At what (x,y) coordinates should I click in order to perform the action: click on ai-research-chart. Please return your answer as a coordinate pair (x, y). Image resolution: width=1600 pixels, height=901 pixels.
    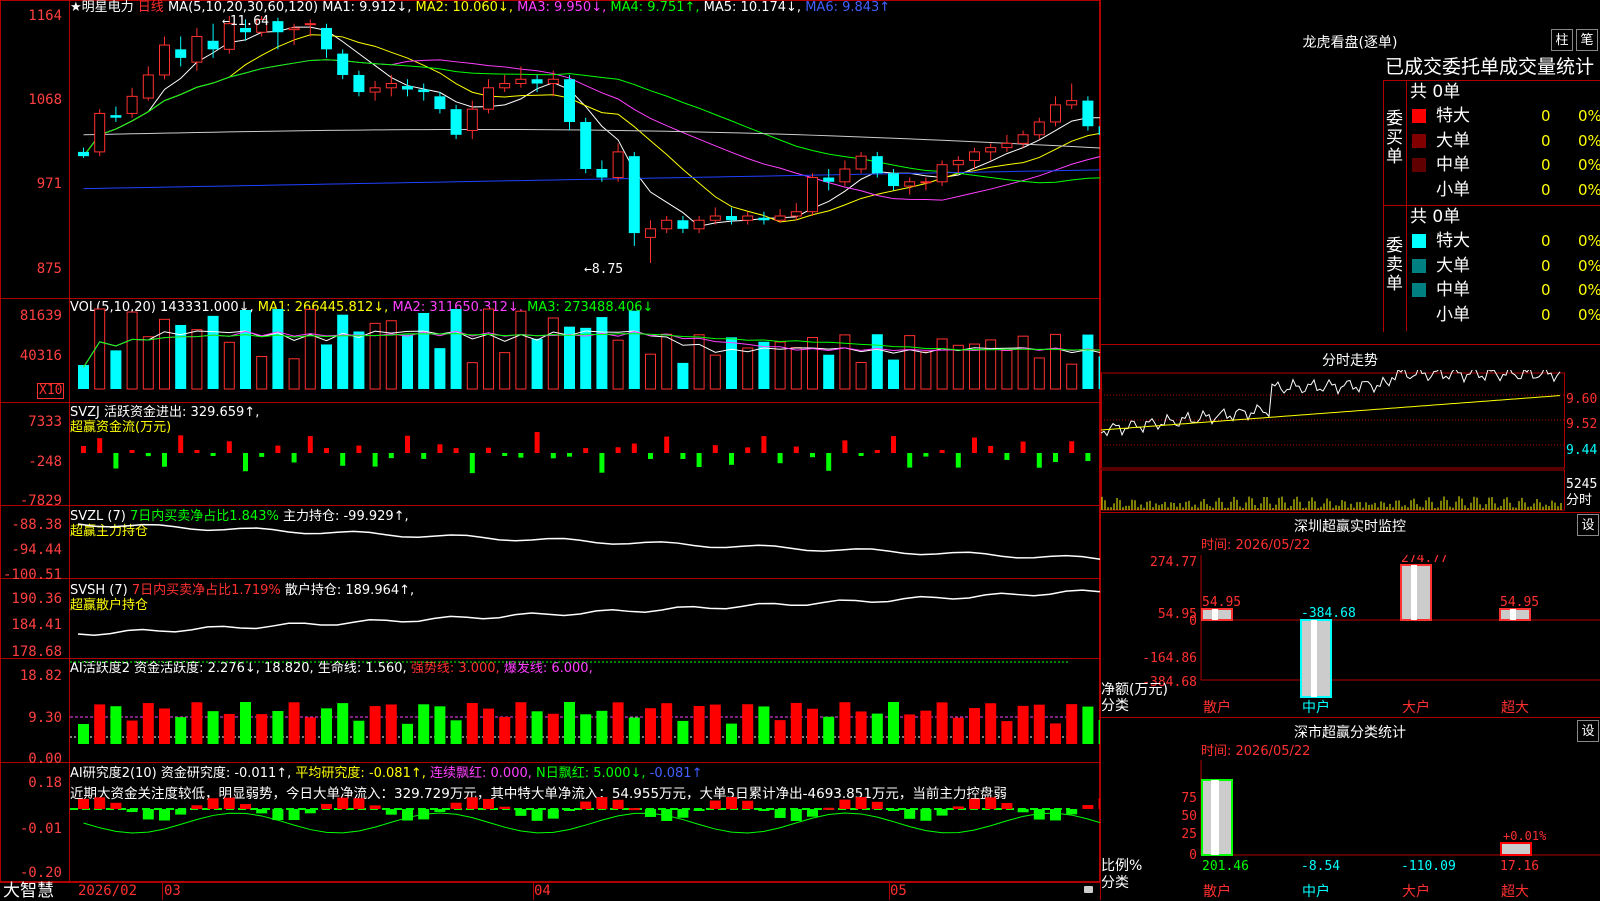
    Looking at the image, I should click on (585, 822).